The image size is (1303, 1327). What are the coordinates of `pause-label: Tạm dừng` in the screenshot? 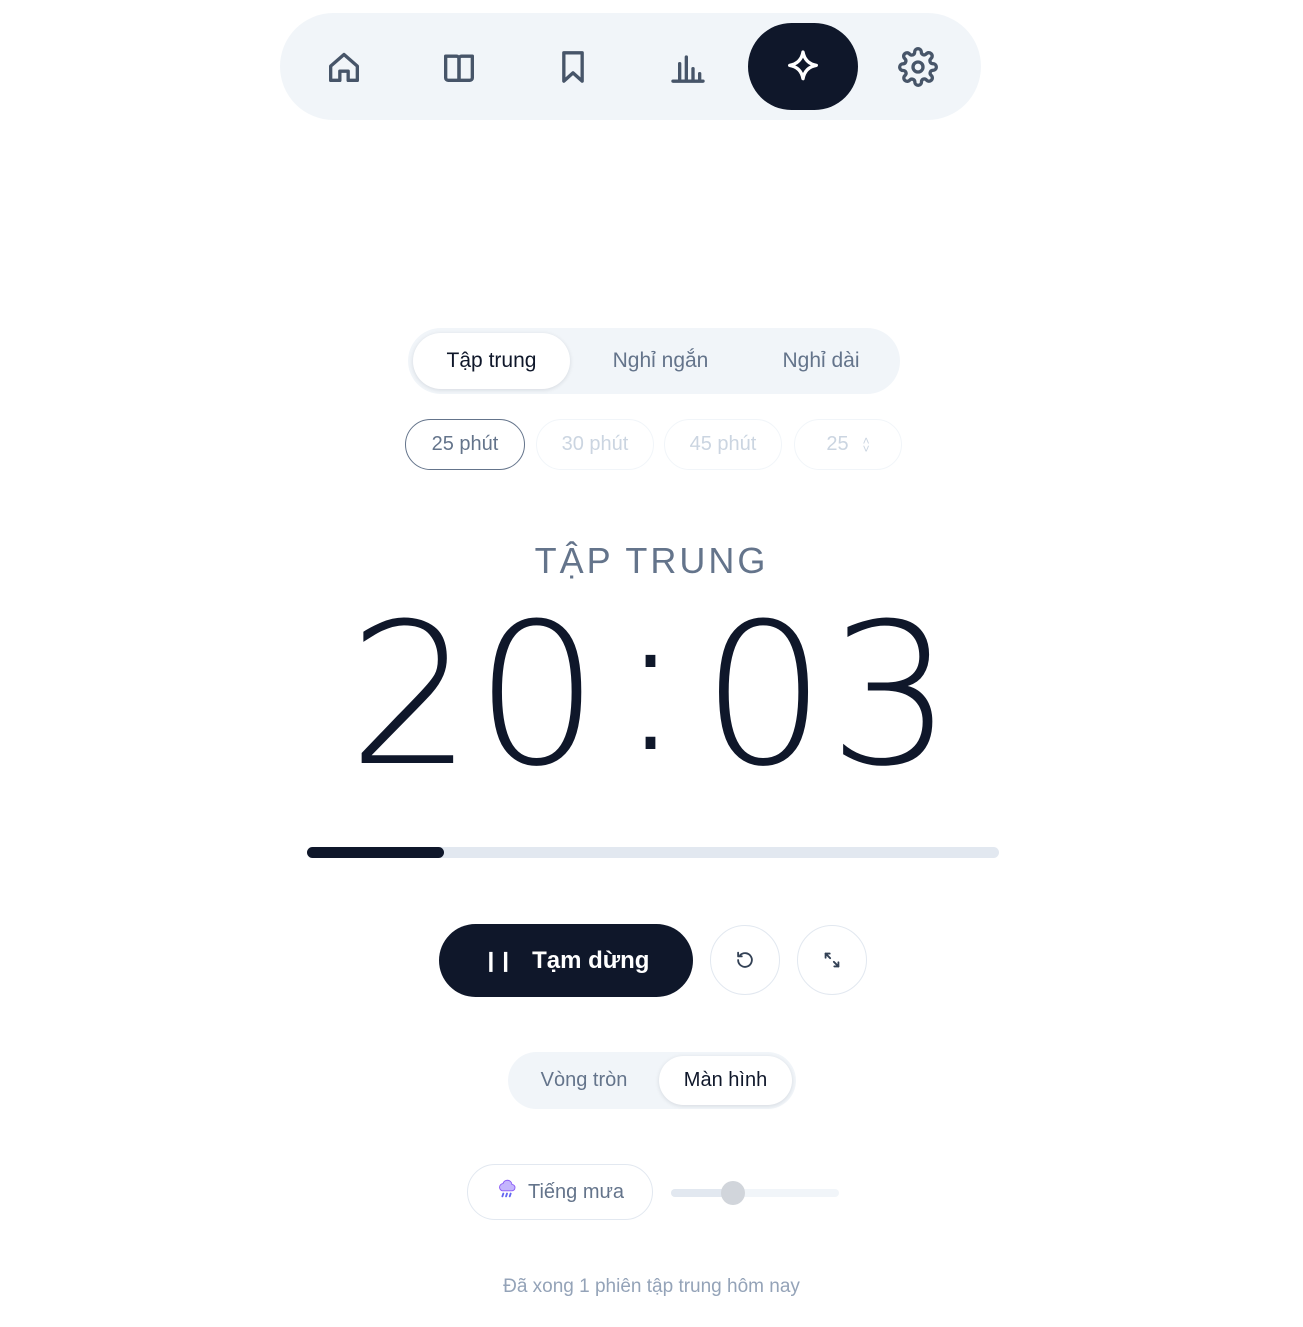 It's located at (591, 960).